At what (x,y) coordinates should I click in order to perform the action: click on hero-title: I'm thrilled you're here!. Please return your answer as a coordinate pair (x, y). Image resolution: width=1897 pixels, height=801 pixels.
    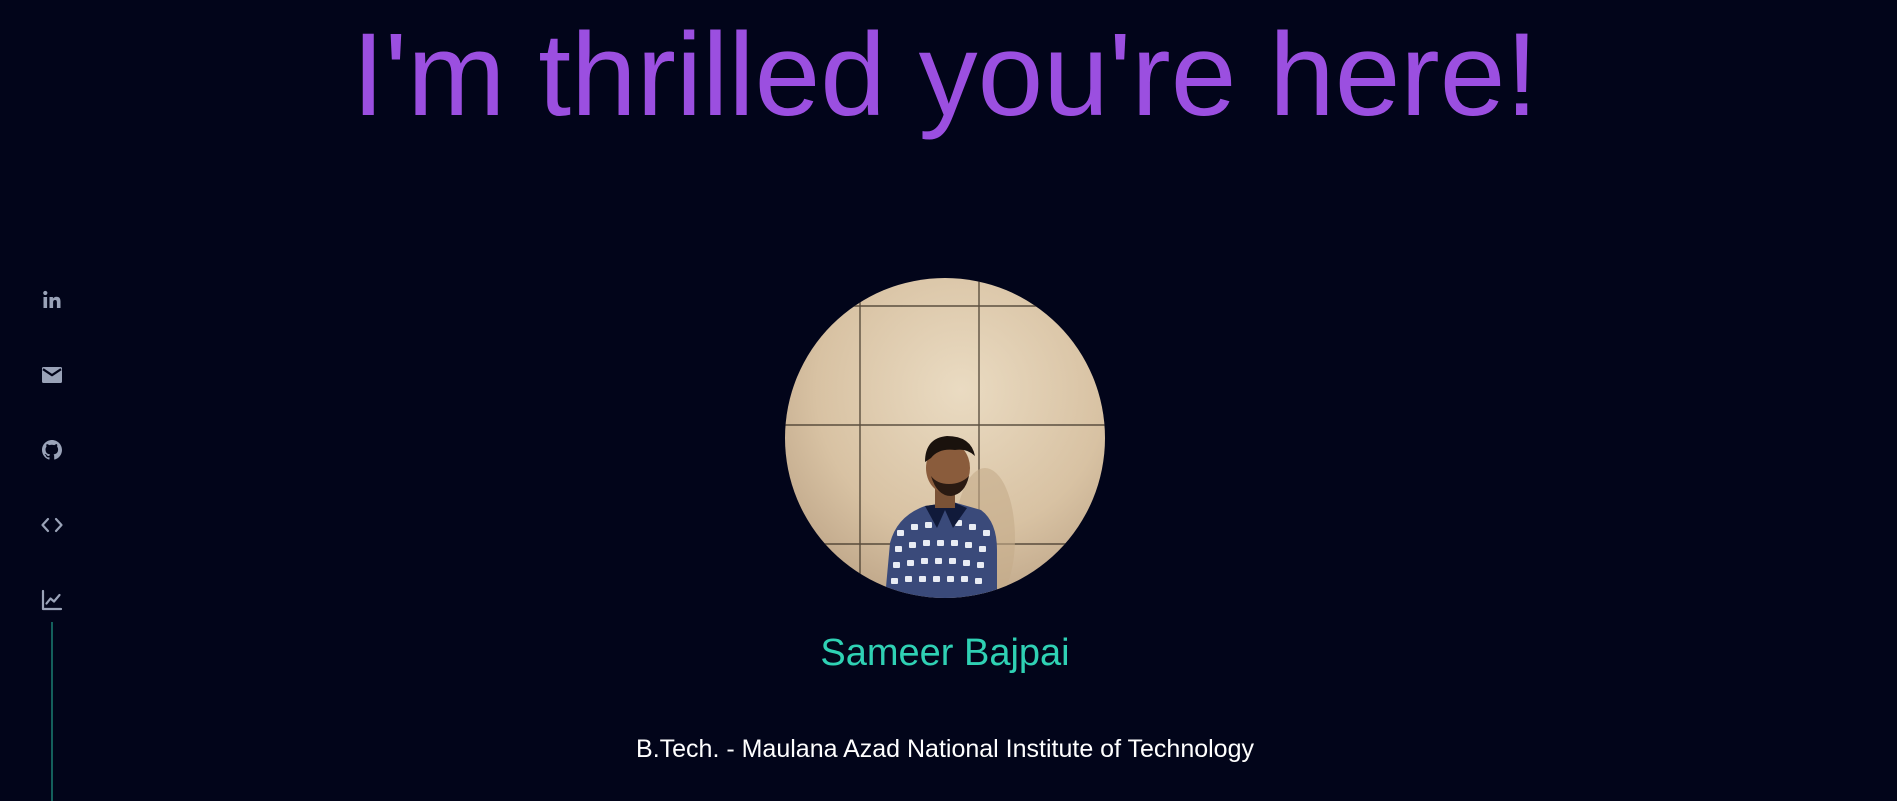
    Looking at the image, I should click on (945, 75).